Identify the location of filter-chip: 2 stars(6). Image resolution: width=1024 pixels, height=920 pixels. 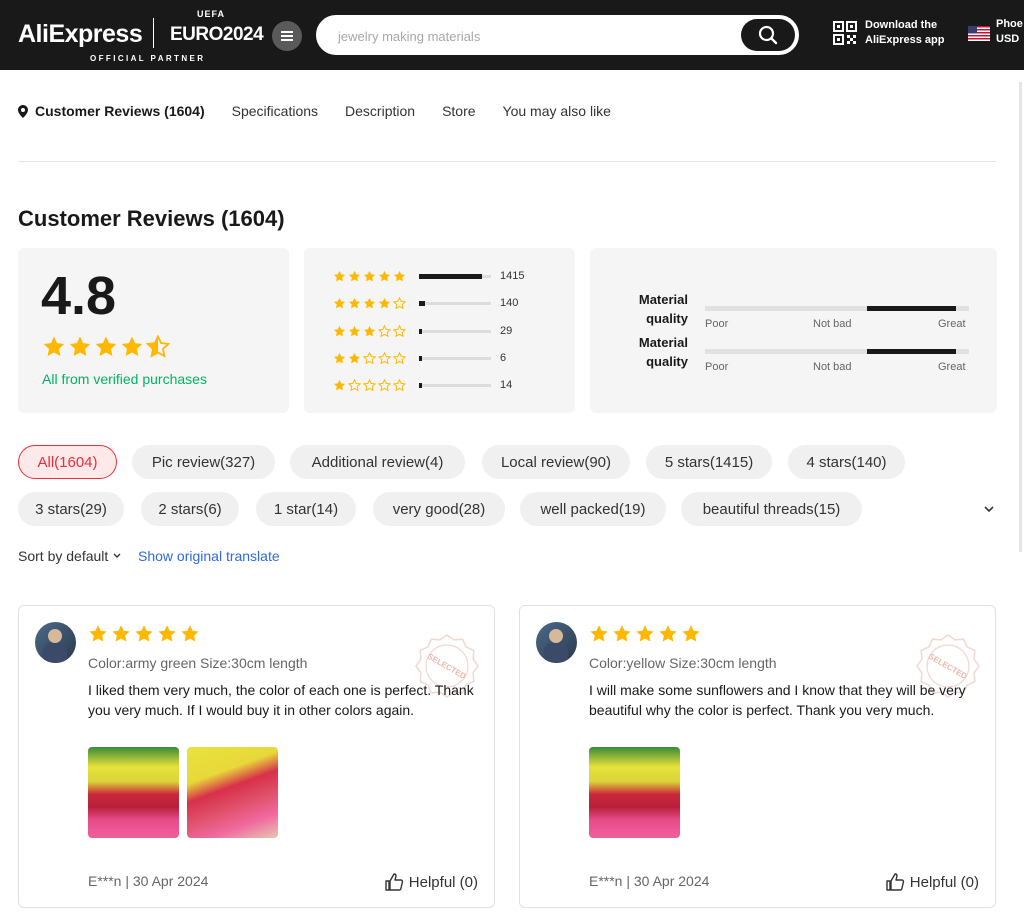
(190, 509).